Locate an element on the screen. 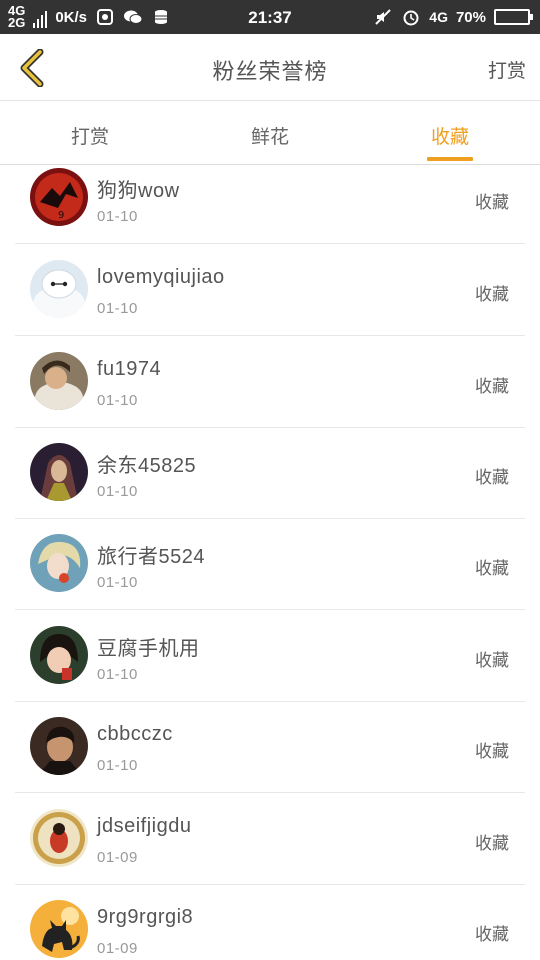 The width and height of the screenshot is (540, 960). user-name: 余东45825 is located at coordinates (147, 466).